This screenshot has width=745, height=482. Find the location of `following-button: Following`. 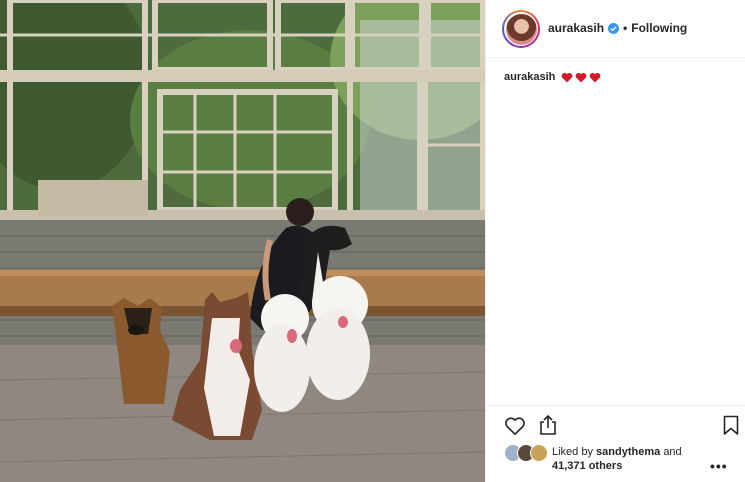

following-button: Following is located at coordinates (659, 28).